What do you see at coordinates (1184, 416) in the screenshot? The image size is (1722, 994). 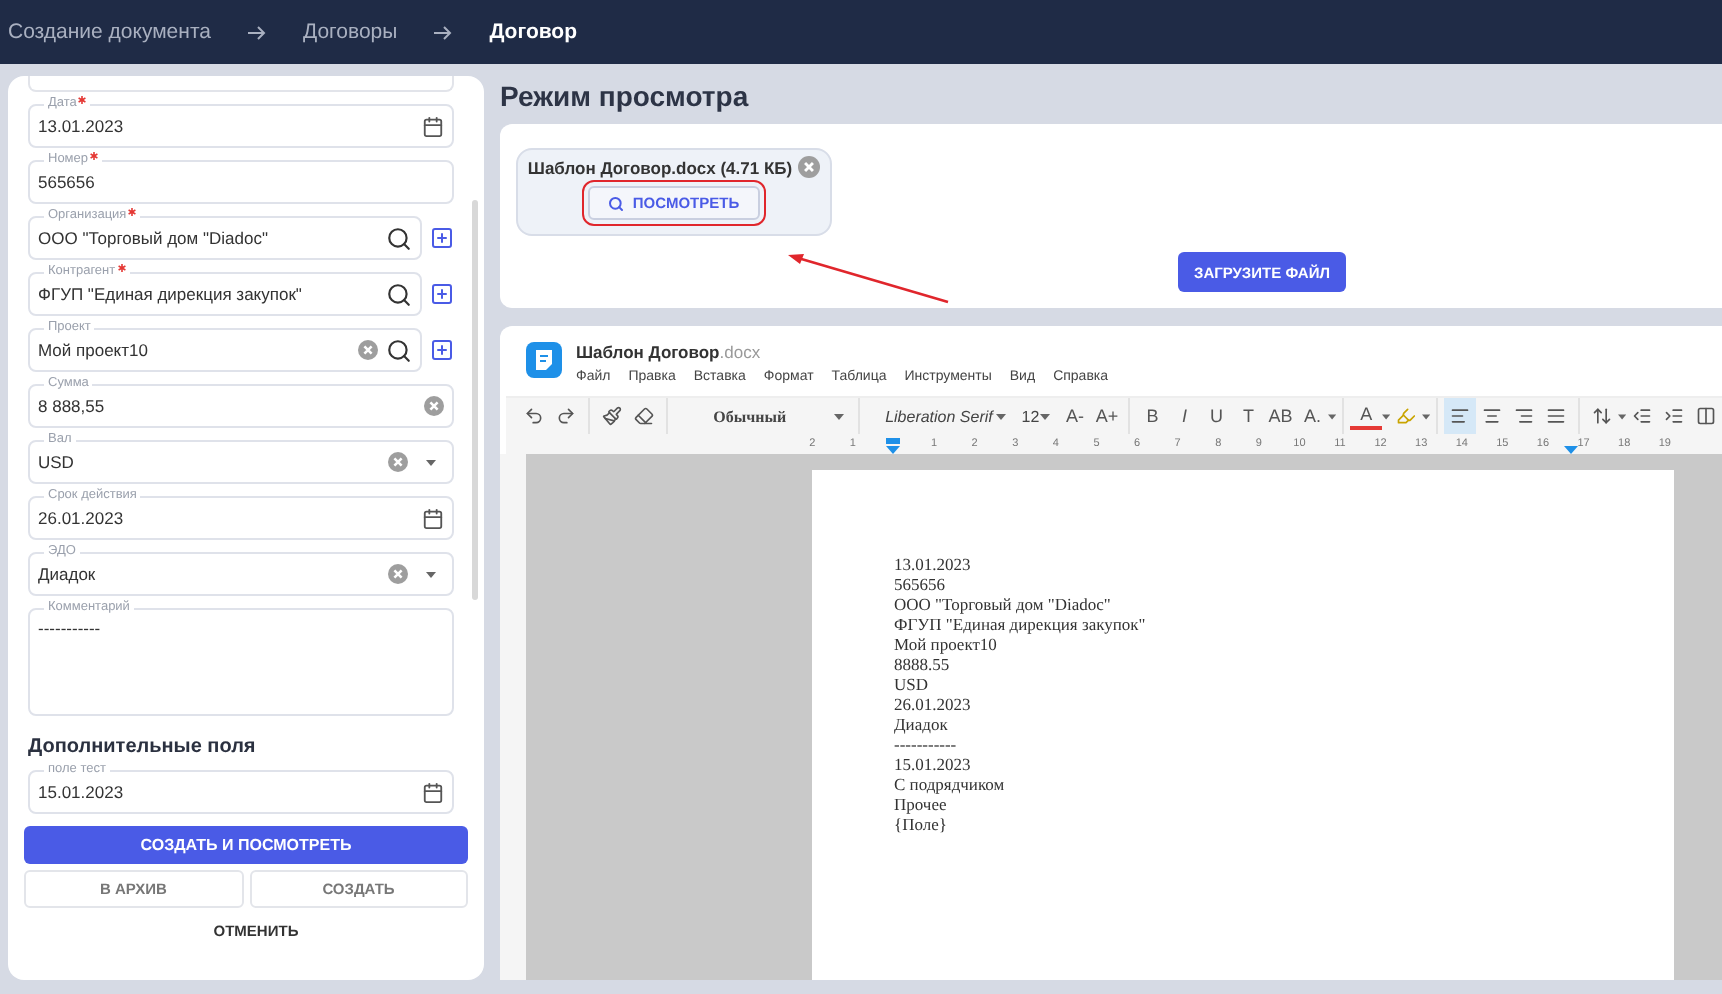 I see `format-button: I` at bounding box center [1184, 416].